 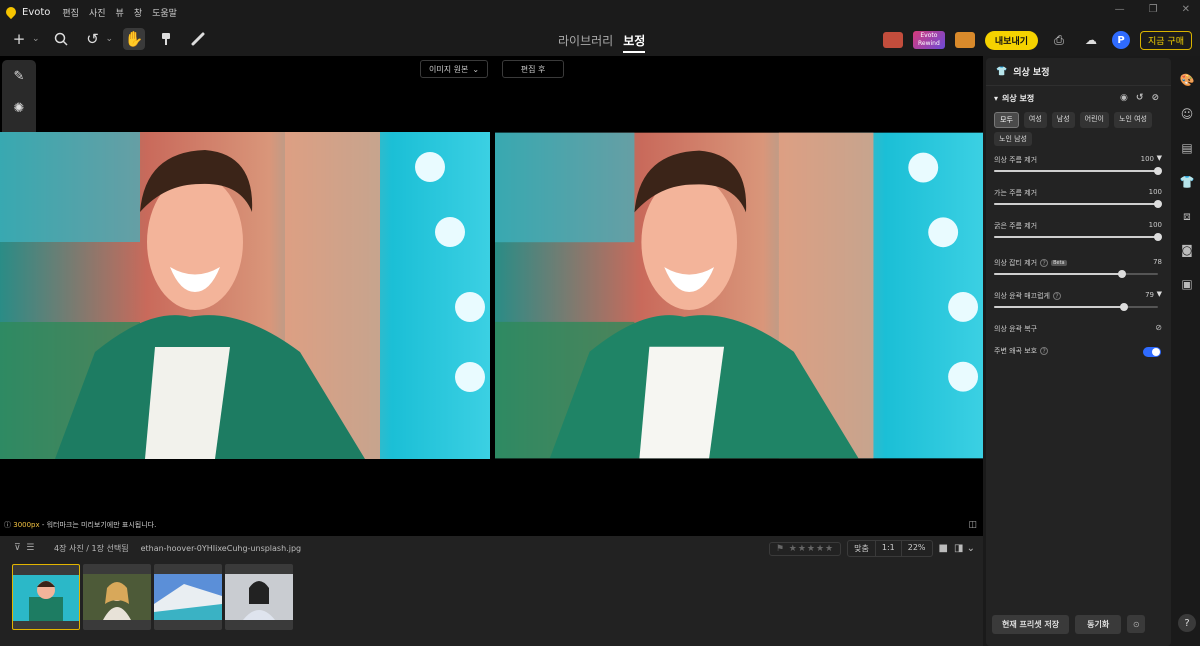 I want to click on slider-label: 의상 주름 제거, so click(x=1016, y=160).